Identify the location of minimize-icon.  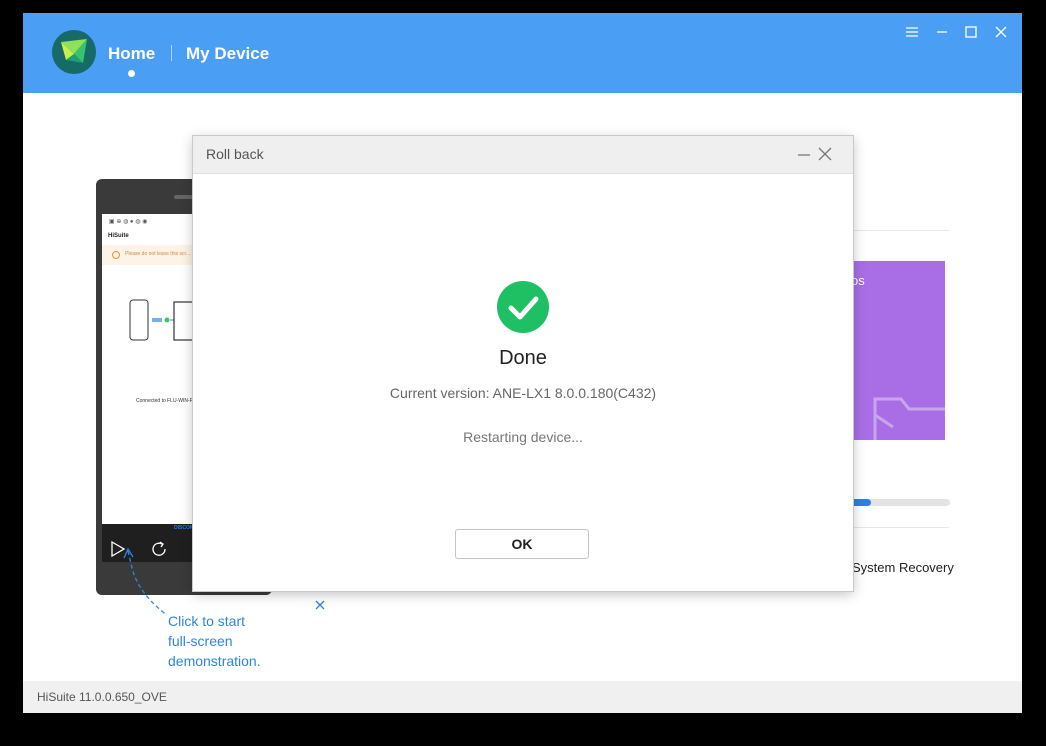
(942, 32).